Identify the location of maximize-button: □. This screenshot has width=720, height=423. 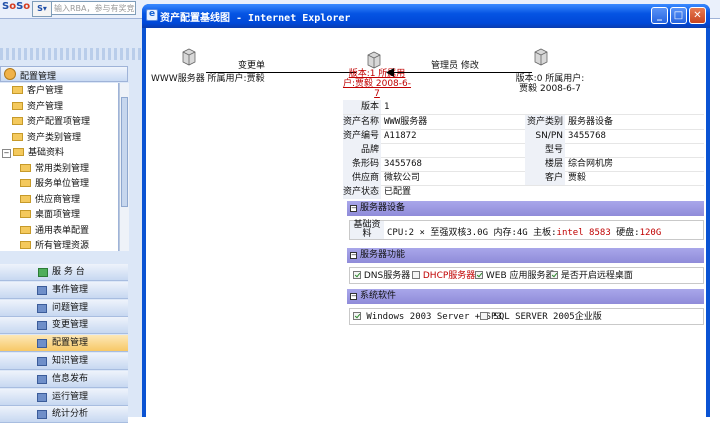
(678, 15).